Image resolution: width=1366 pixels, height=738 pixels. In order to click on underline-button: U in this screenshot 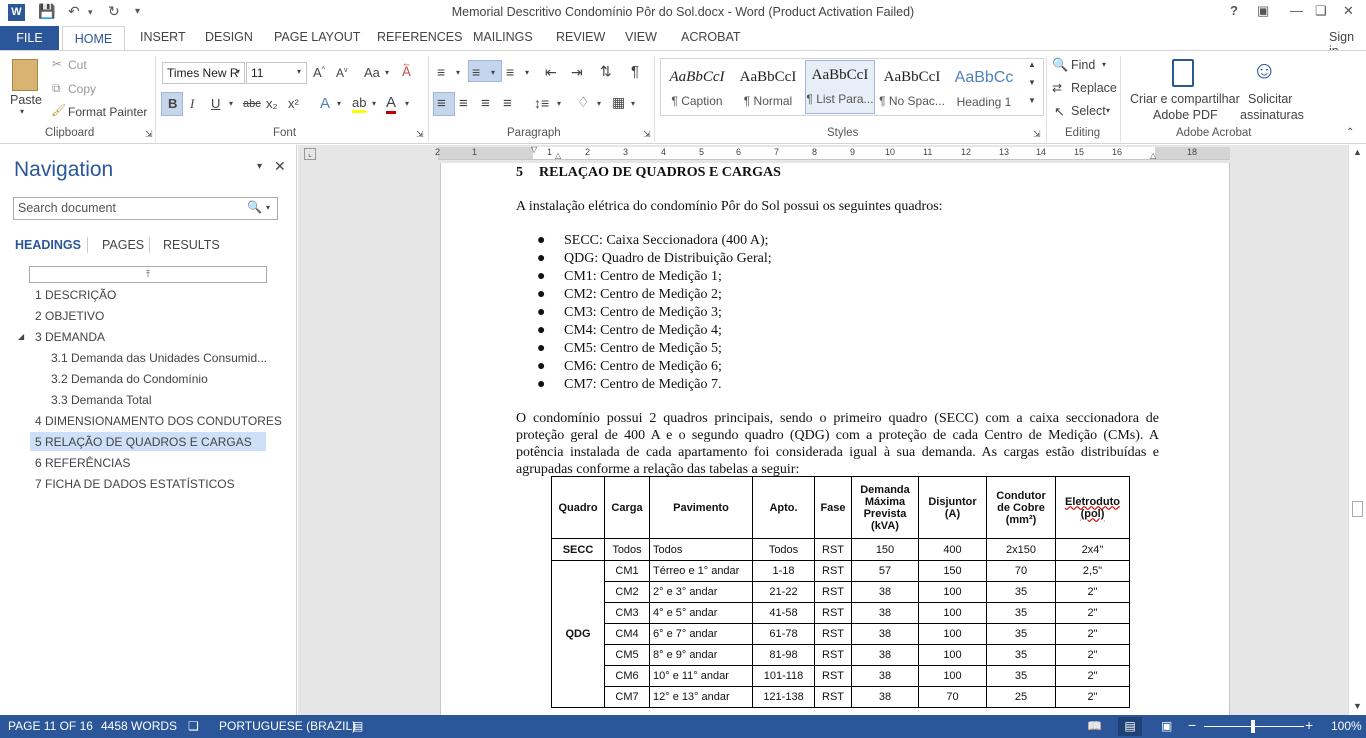, I will do `click(215, 103)`.